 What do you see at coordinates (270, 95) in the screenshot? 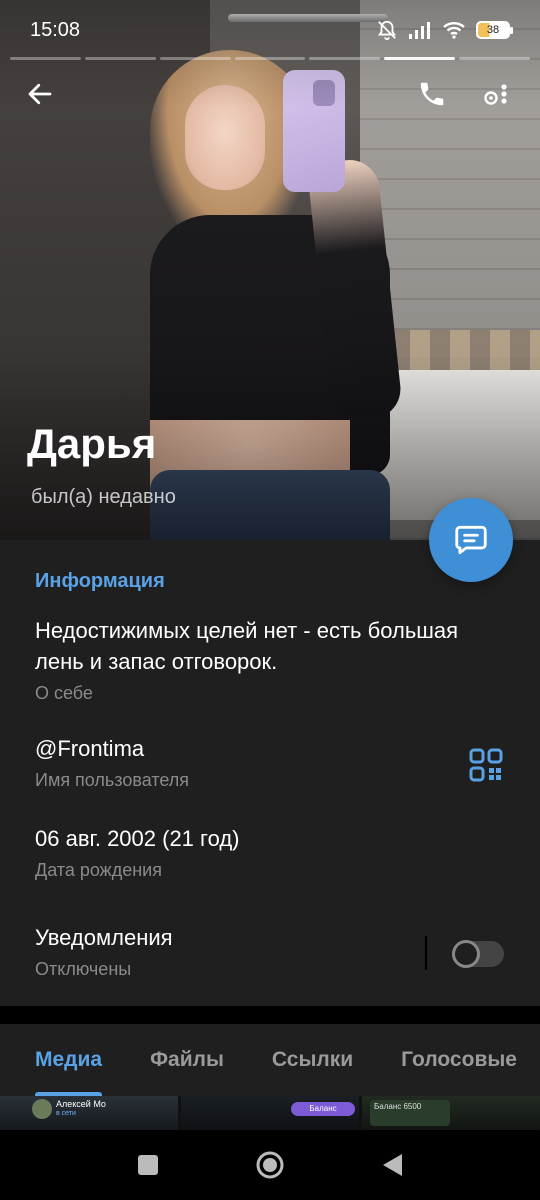
I see `top-toolbar` at bounding box center [270, 95].